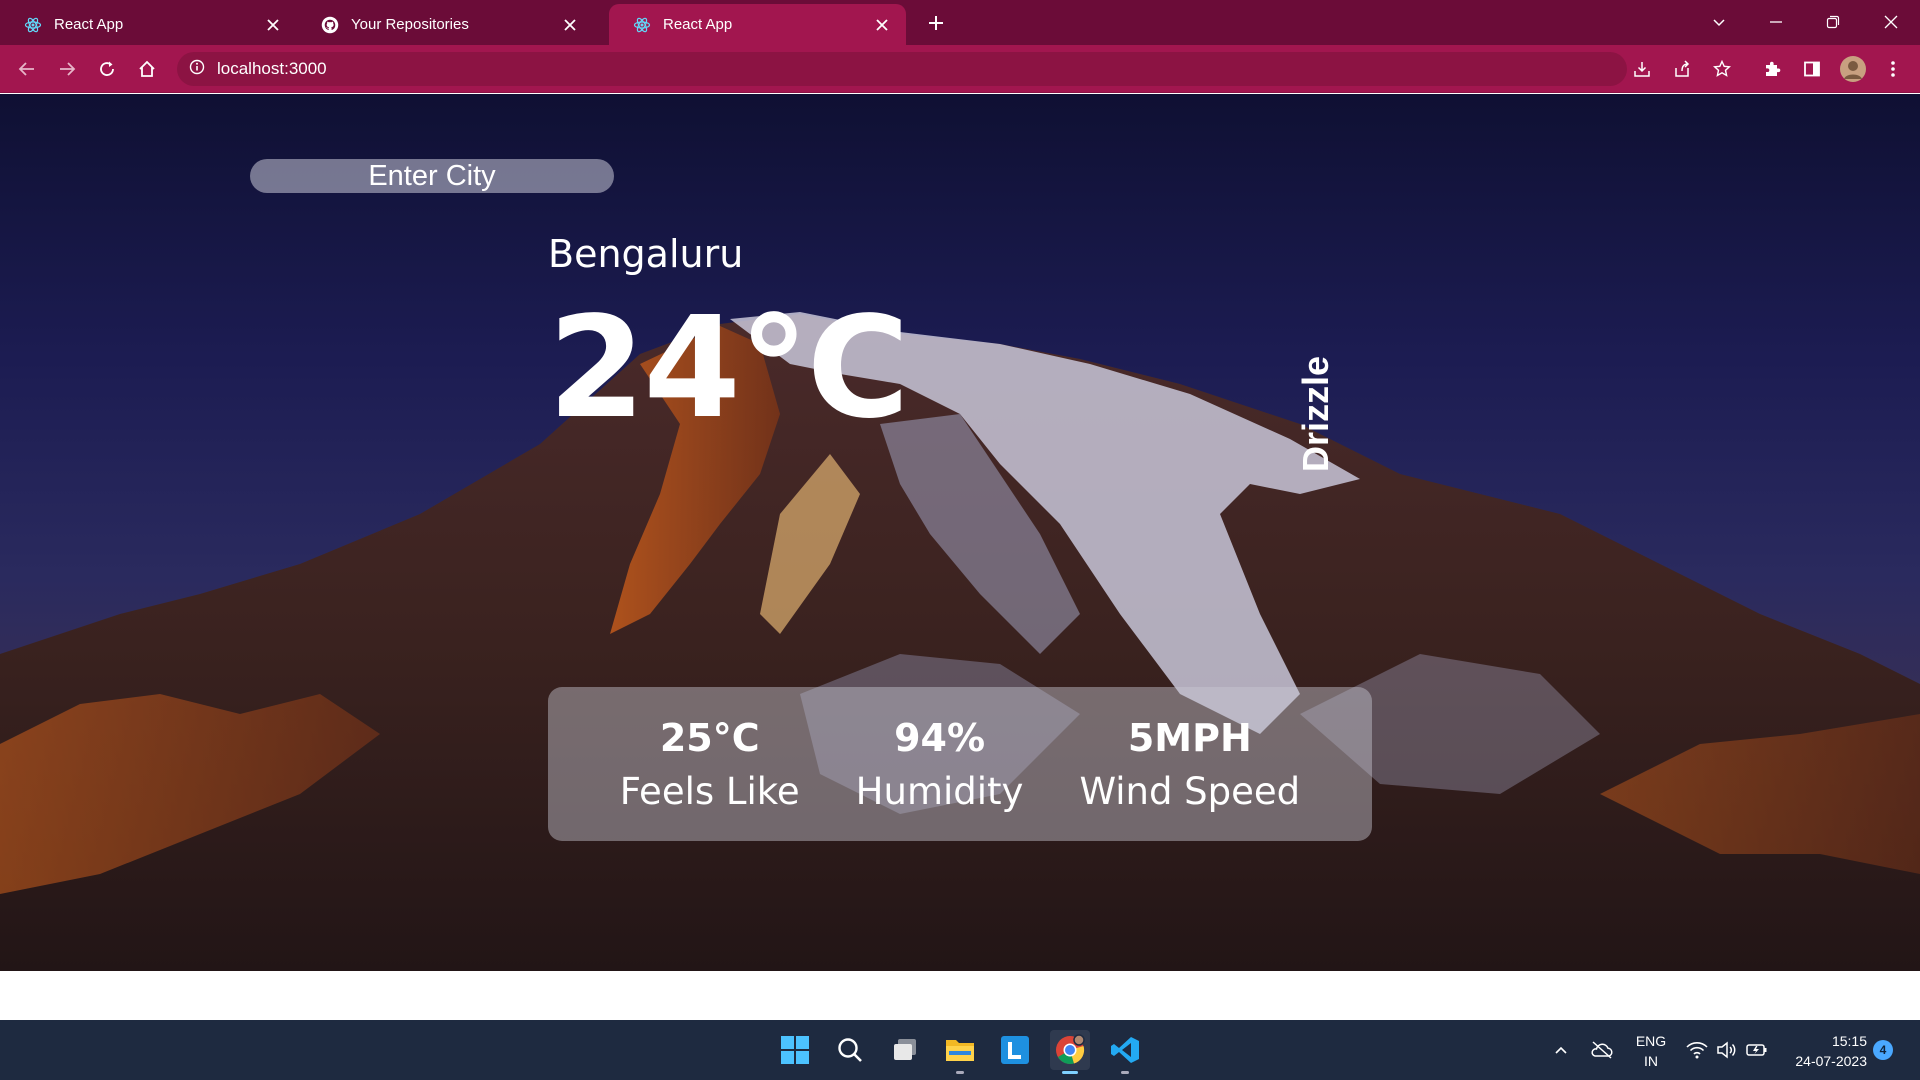 This screenshot has width=1920, height=1080. I want to click on feels-like-stat: 25°C Feels Like, so click(710, 764).